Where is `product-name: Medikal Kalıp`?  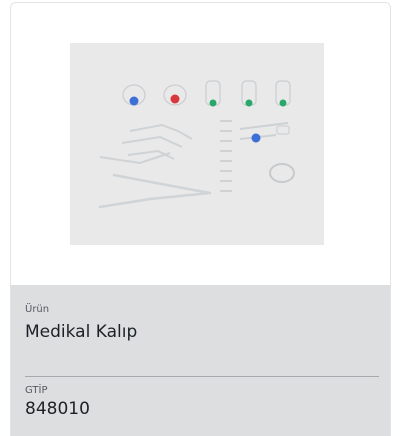
product-name: Medikal Kalıp is located at coordinates (81, 332).